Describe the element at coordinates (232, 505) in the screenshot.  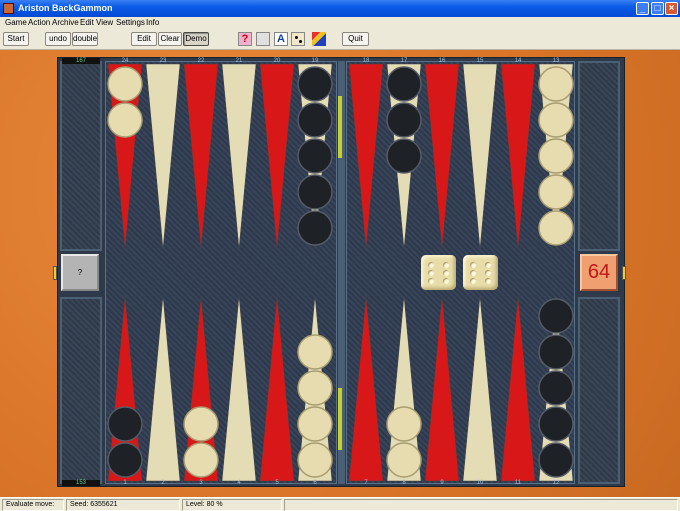
I see `status-level: Level: 80 %` at that location.